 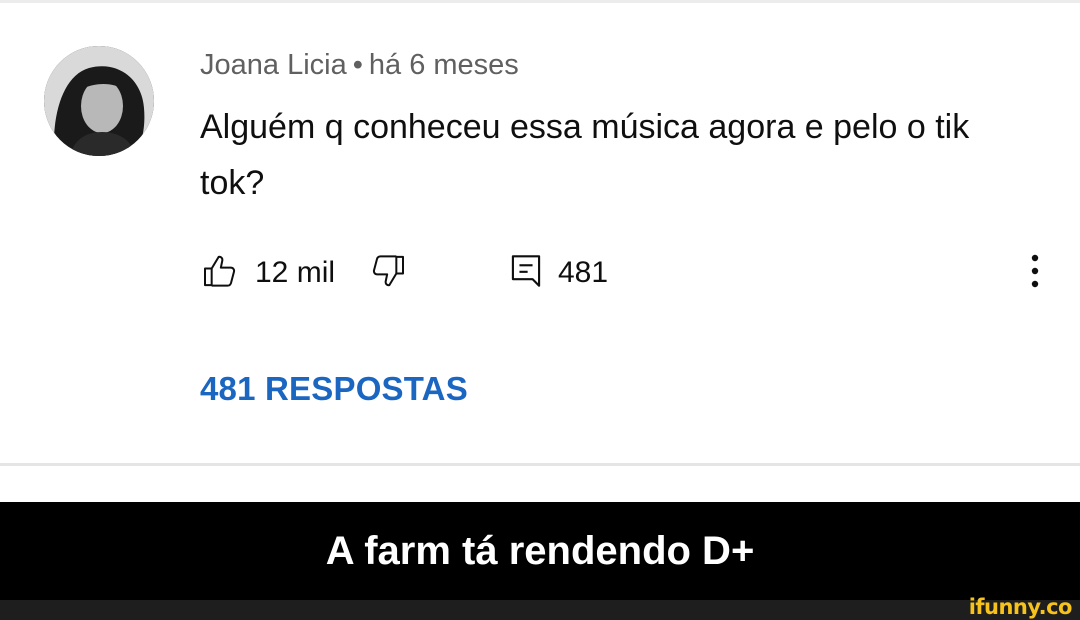 I want to click on bottom-divider, so click(x=540, y=464).